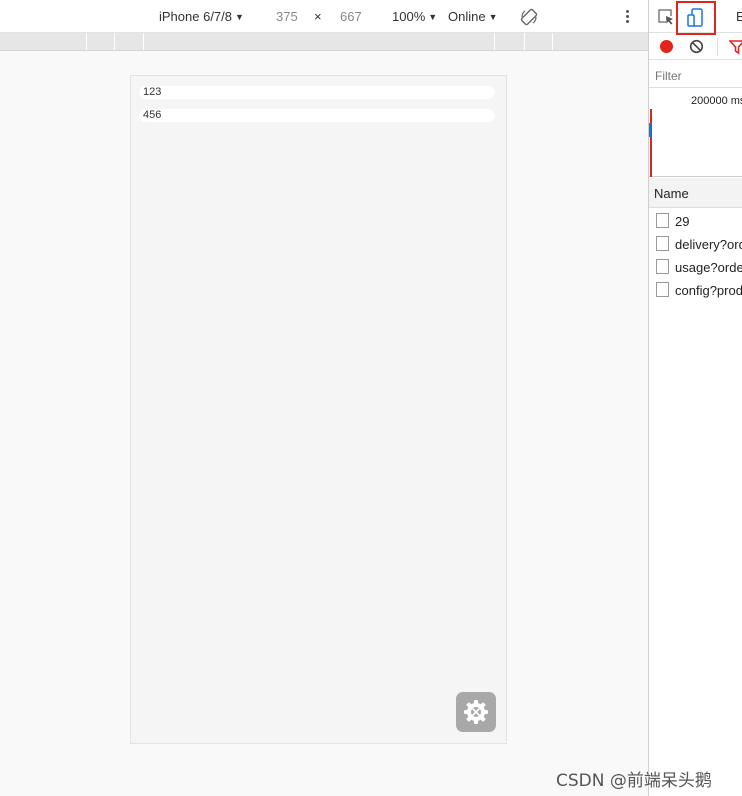 The width and height of the screenshot is (742, 796). I want to click on network-overview: 200000 ms, so click(695, 133).